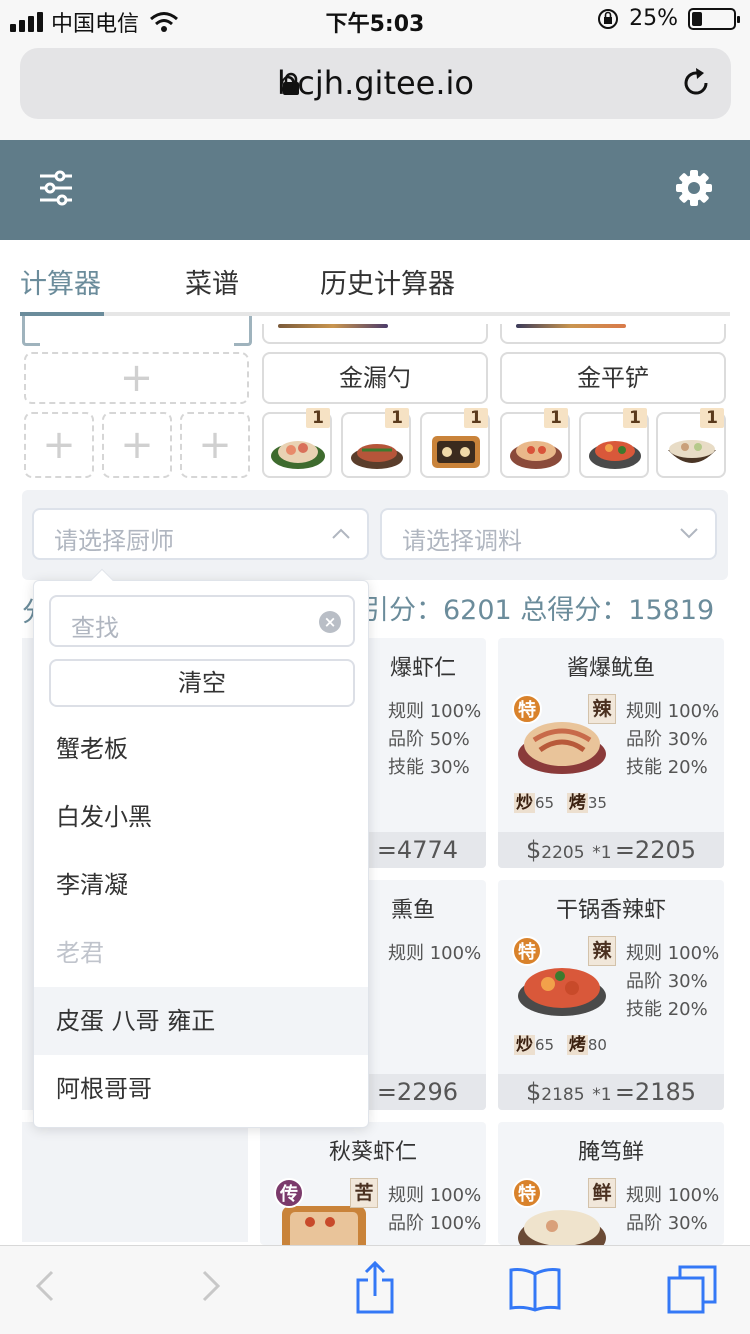  Describe the element at coordinates (560, 1042) in the screenshot. I see `recipe-skills: 炒 65 烤 80` at that location.